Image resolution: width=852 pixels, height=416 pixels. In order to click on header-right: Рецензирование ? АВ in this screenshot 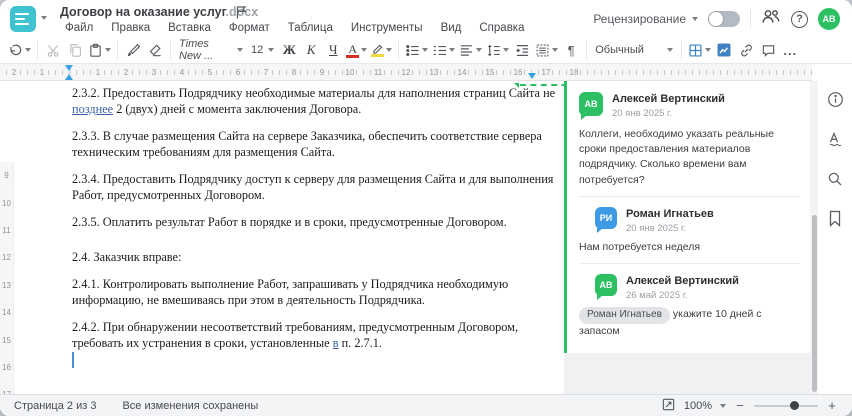, I will do `click(716, 19)`.